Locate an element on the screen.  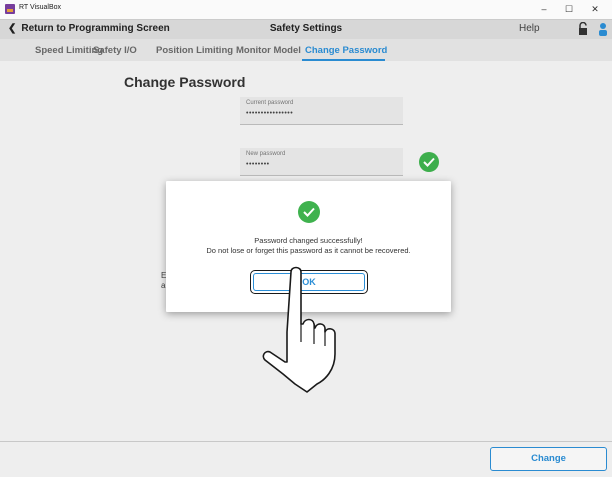
dialog-message: Password changed successfully! is located at coordinates (308, 240).